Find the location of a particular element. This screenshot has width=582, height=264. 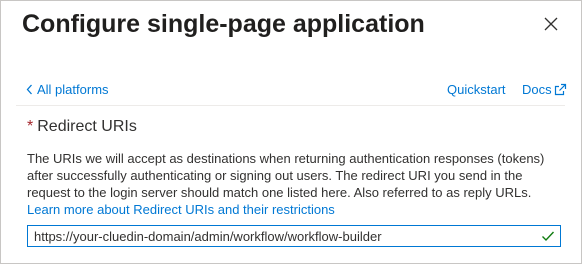

all-platforms-link: All platforms is located at coordinates (67, 89).